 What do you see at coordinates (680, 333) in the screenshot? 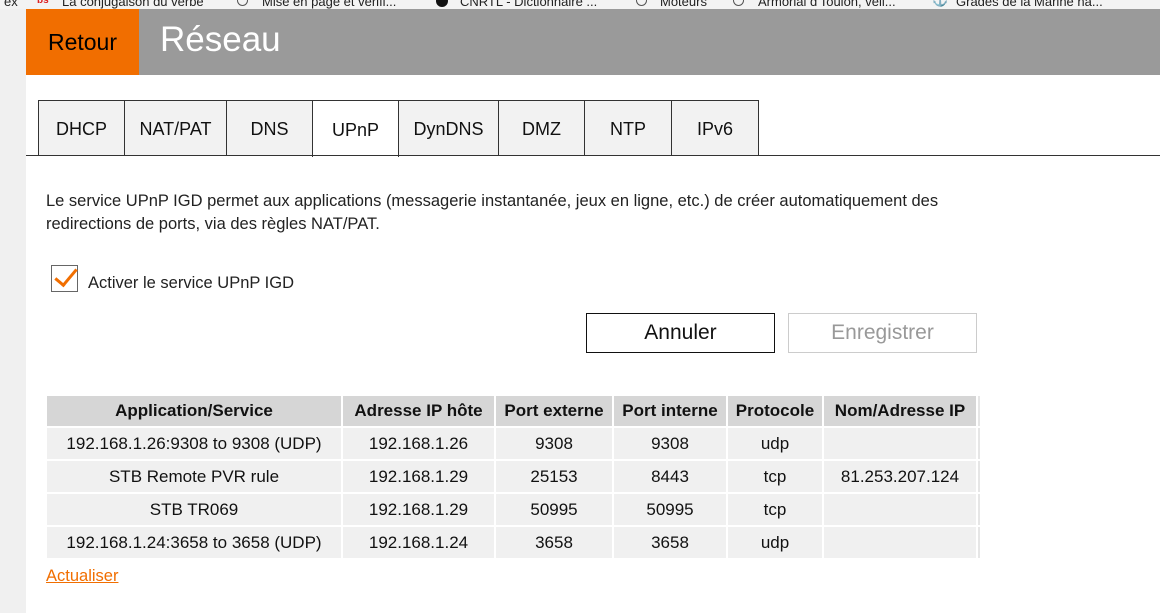
I see `cancel-button: Annuler` at bounding box center [680, 333].